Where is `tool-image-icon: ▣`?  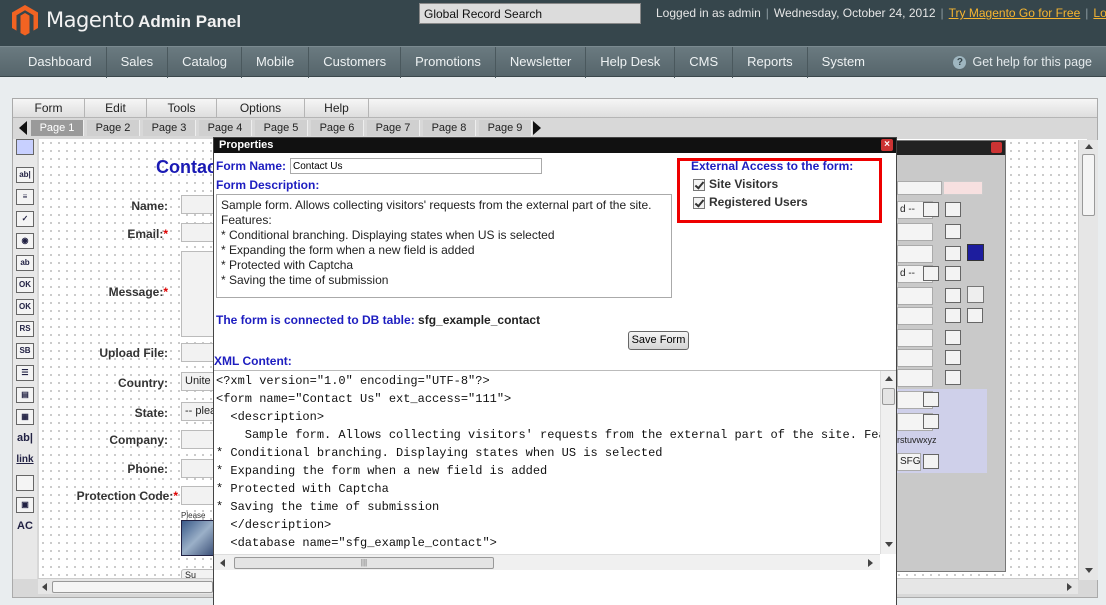
tool-image-icon: ▣ is located at coordinates (25, 505).